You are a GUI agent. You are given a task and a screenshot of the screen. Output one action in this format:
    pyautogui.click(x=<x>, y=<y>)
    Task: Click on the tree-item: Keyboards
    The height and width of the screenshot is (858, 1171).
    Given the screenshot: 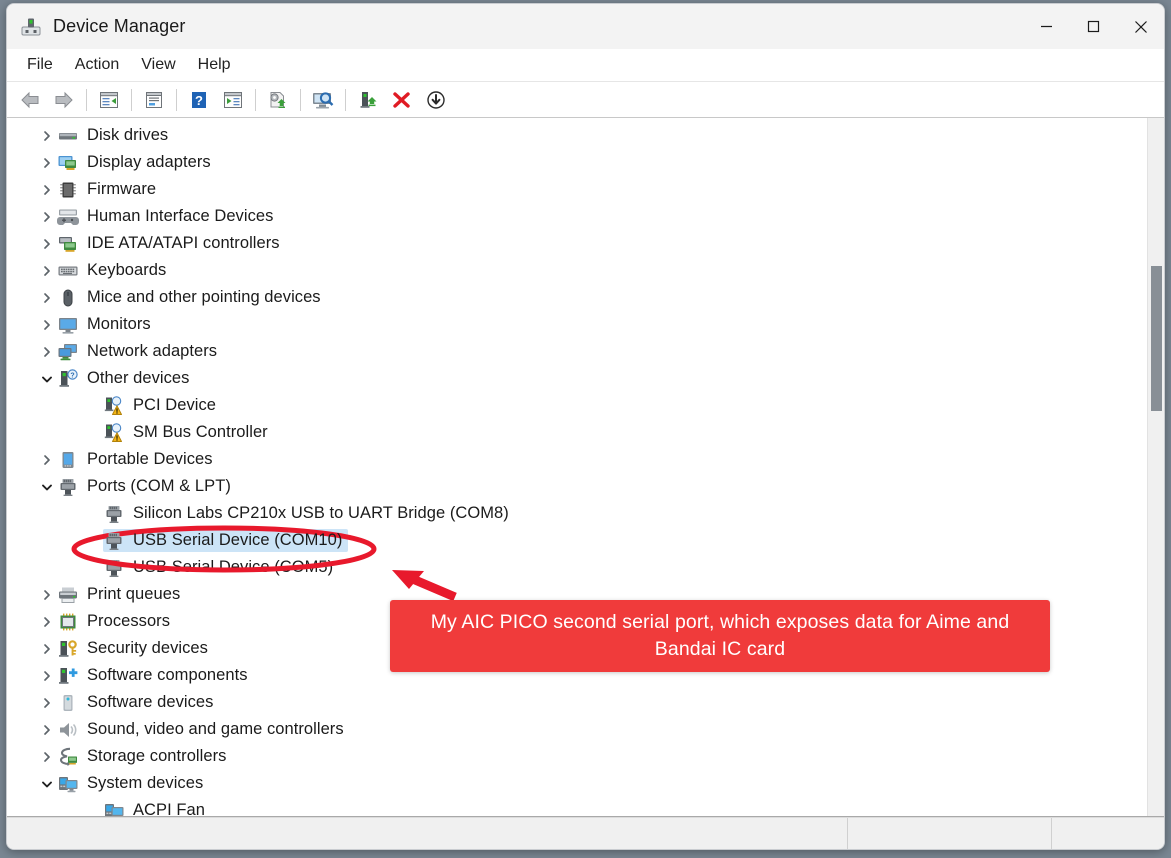 What is the action you would take?
    pyautogui.click(x=574, y=270)
    